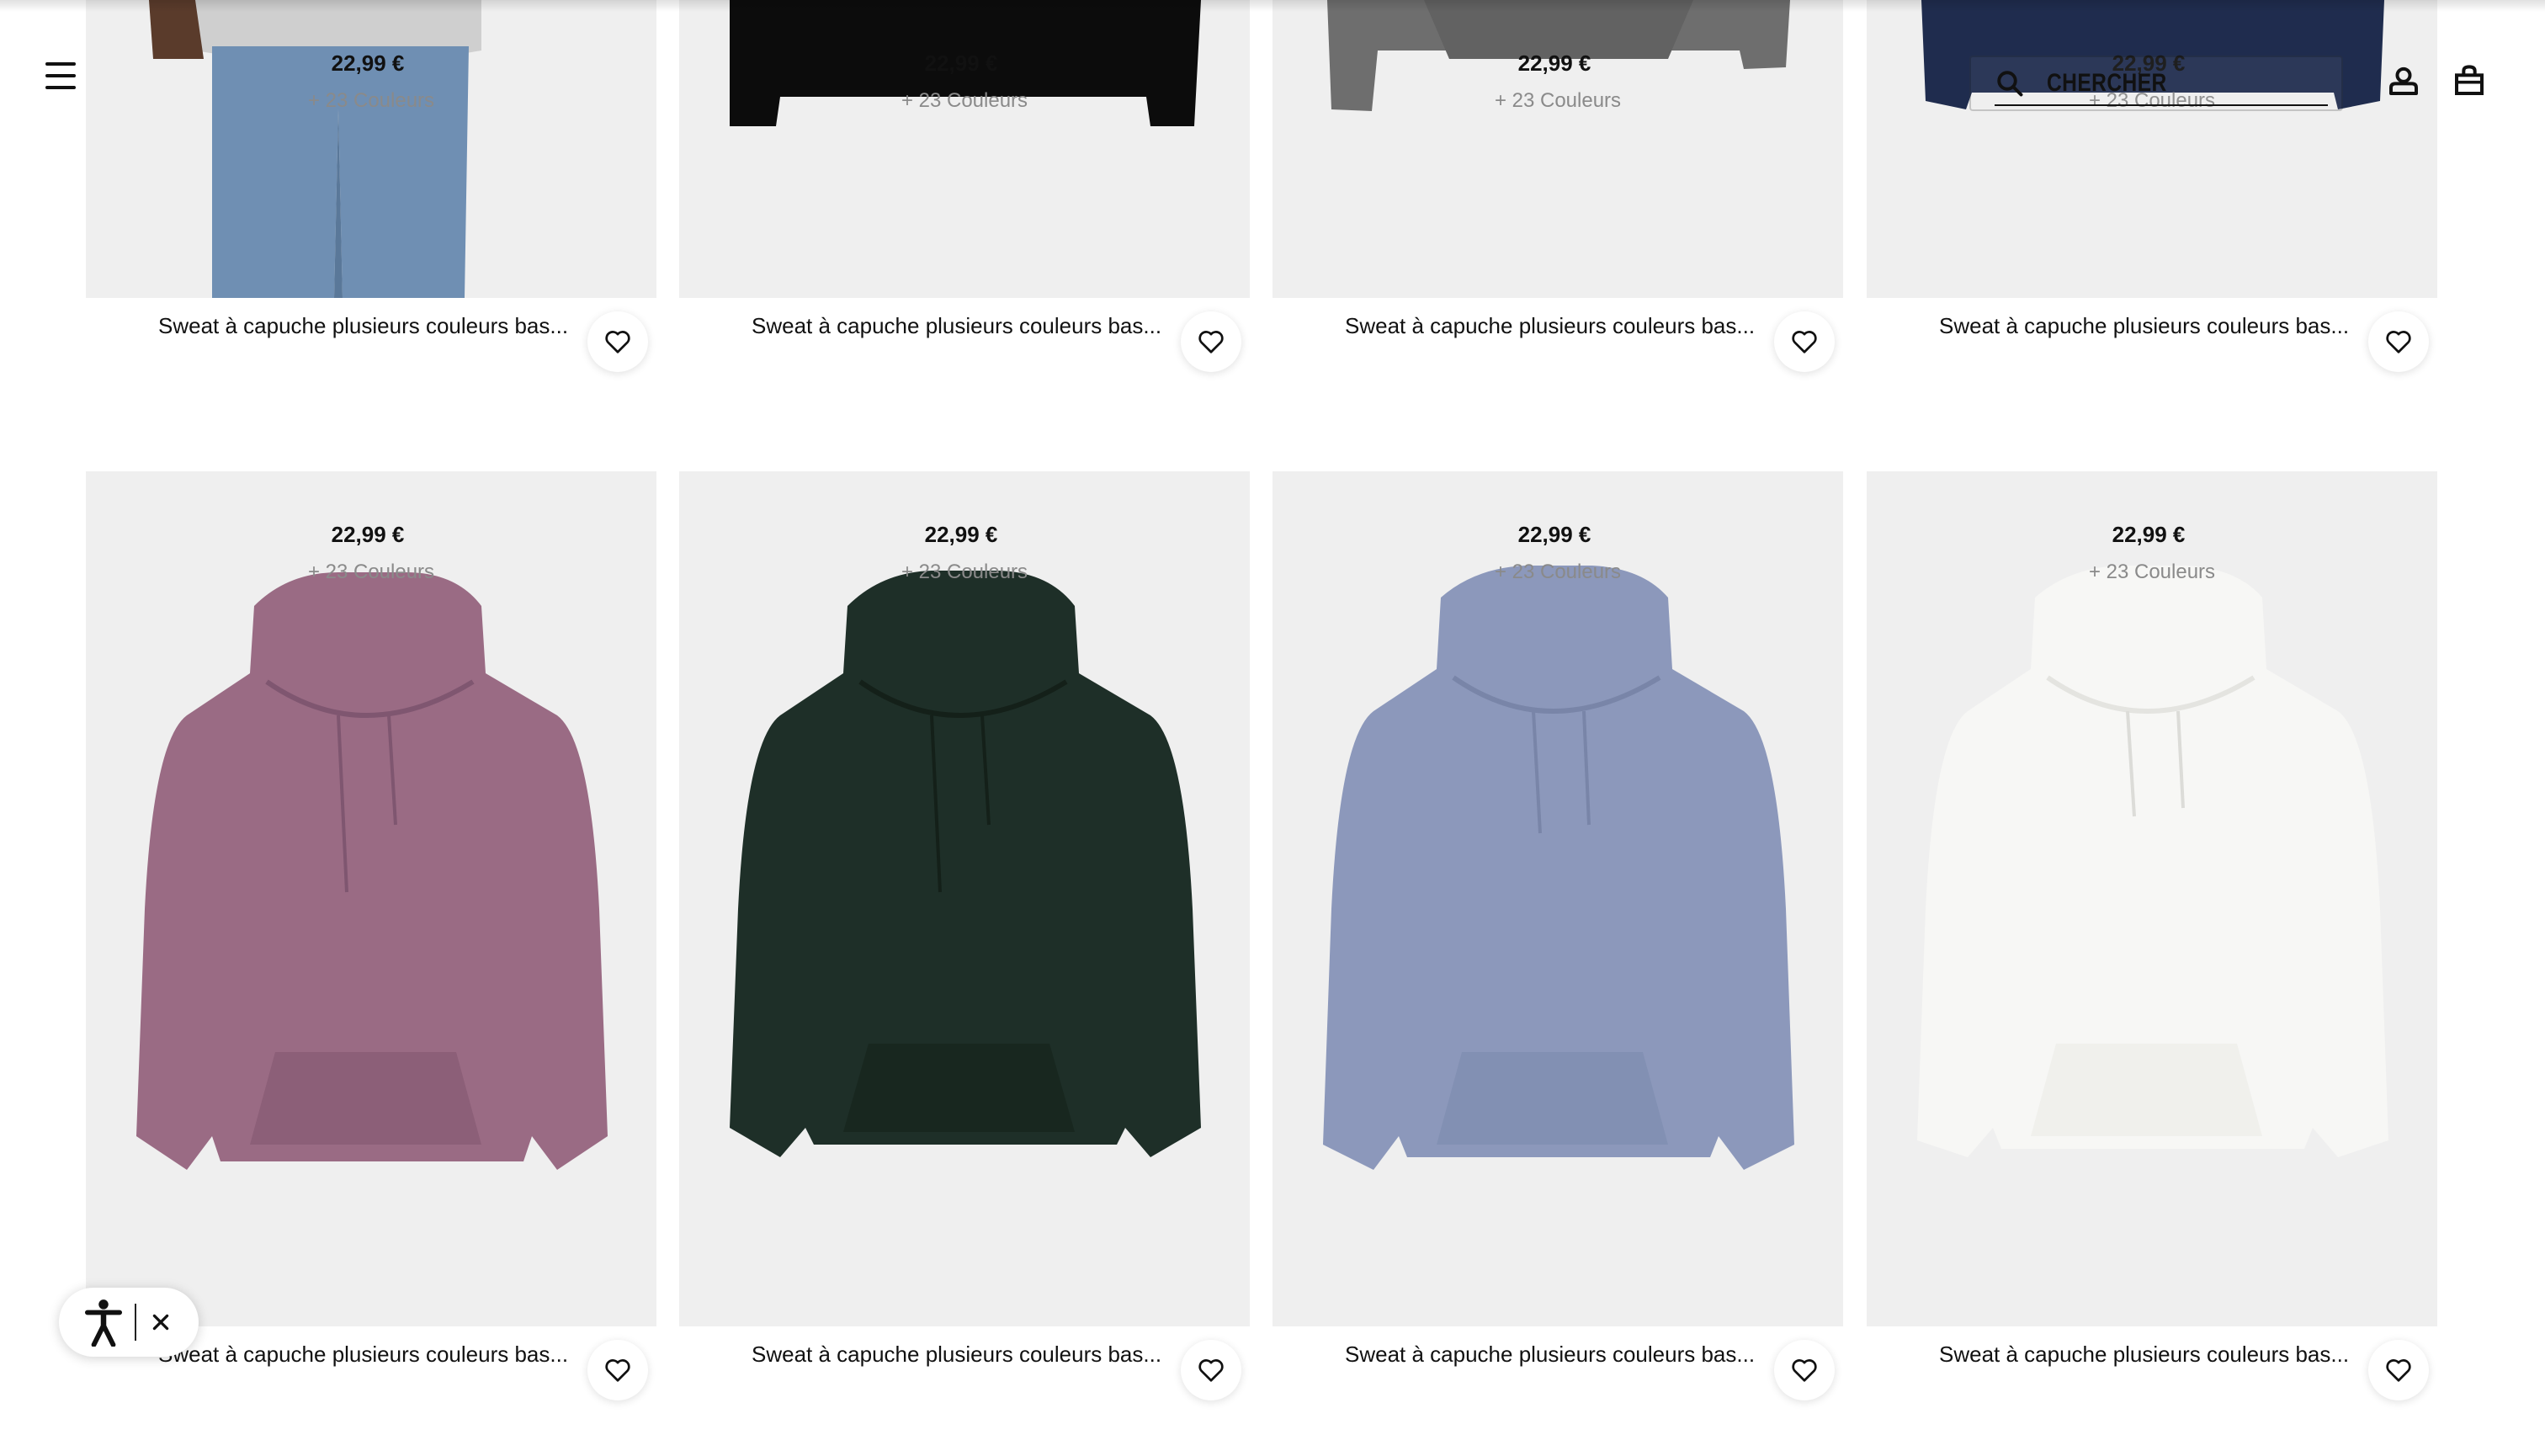  I want to click on search-icon, so click(2010, 84).